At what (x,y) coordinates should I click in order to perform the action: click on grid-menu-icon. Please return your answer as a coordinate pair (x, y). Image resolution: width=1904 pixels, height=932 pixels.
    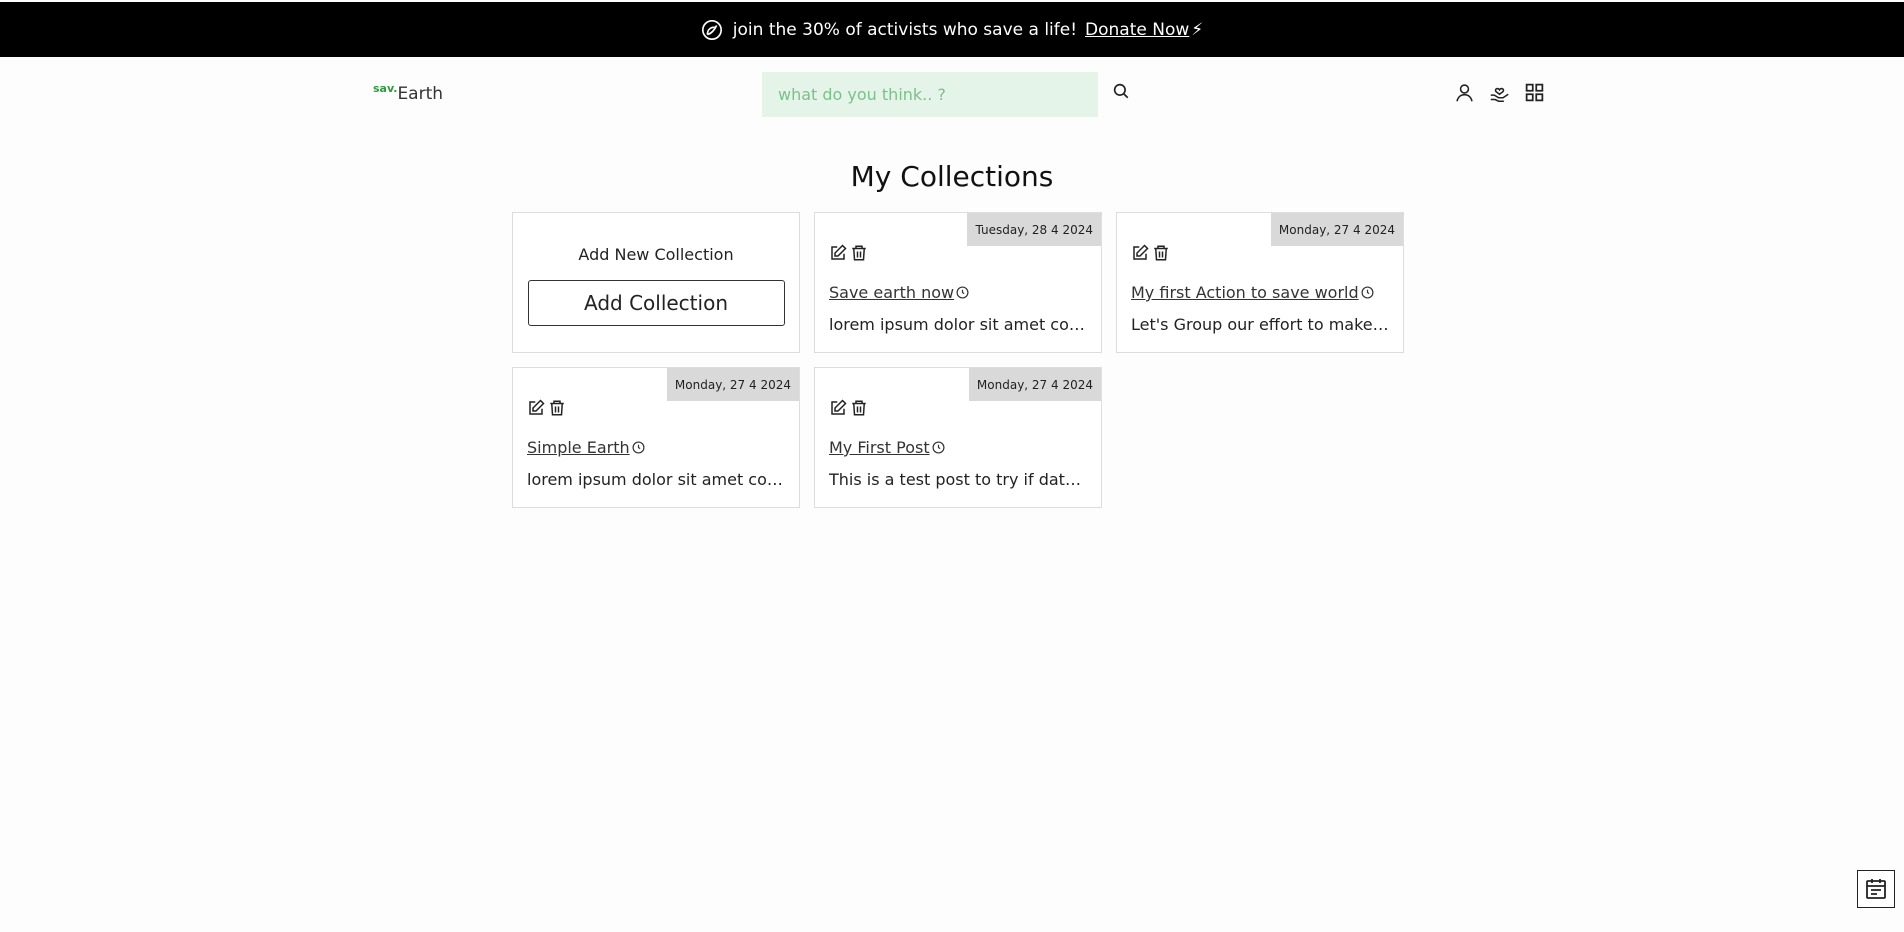
    Looking at the image, I should click on (1534, 92).